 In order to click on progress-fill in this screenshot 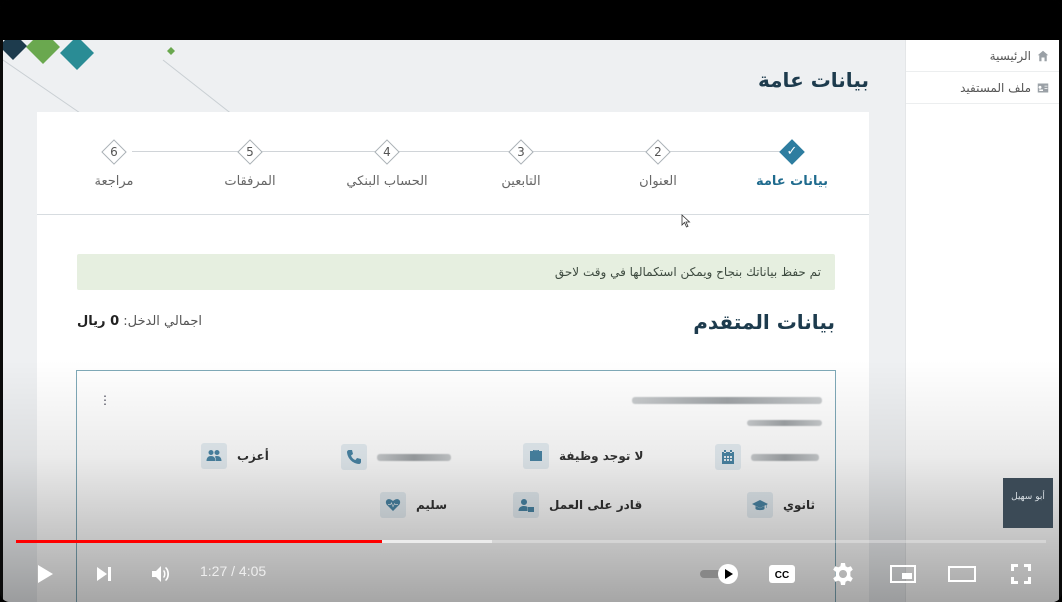, I will do `click(199, 541)`.